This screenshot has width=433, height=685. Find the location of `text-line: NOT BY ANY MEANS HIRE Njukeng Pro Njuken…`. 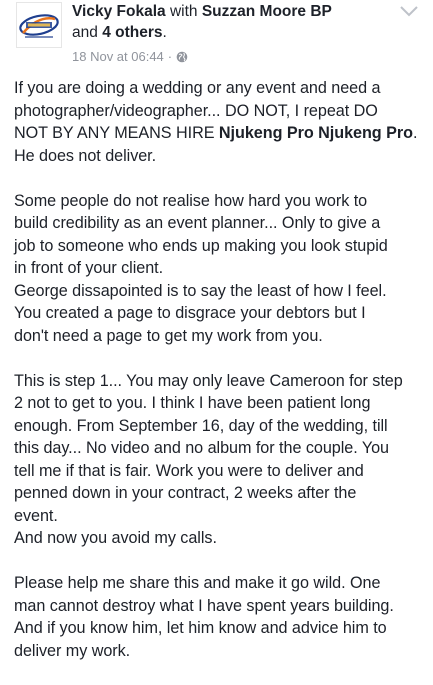

text-line: NOT BY ANY MEANS HIRE Njukeng Pro Njuken… is located at coordinates (220, 133).